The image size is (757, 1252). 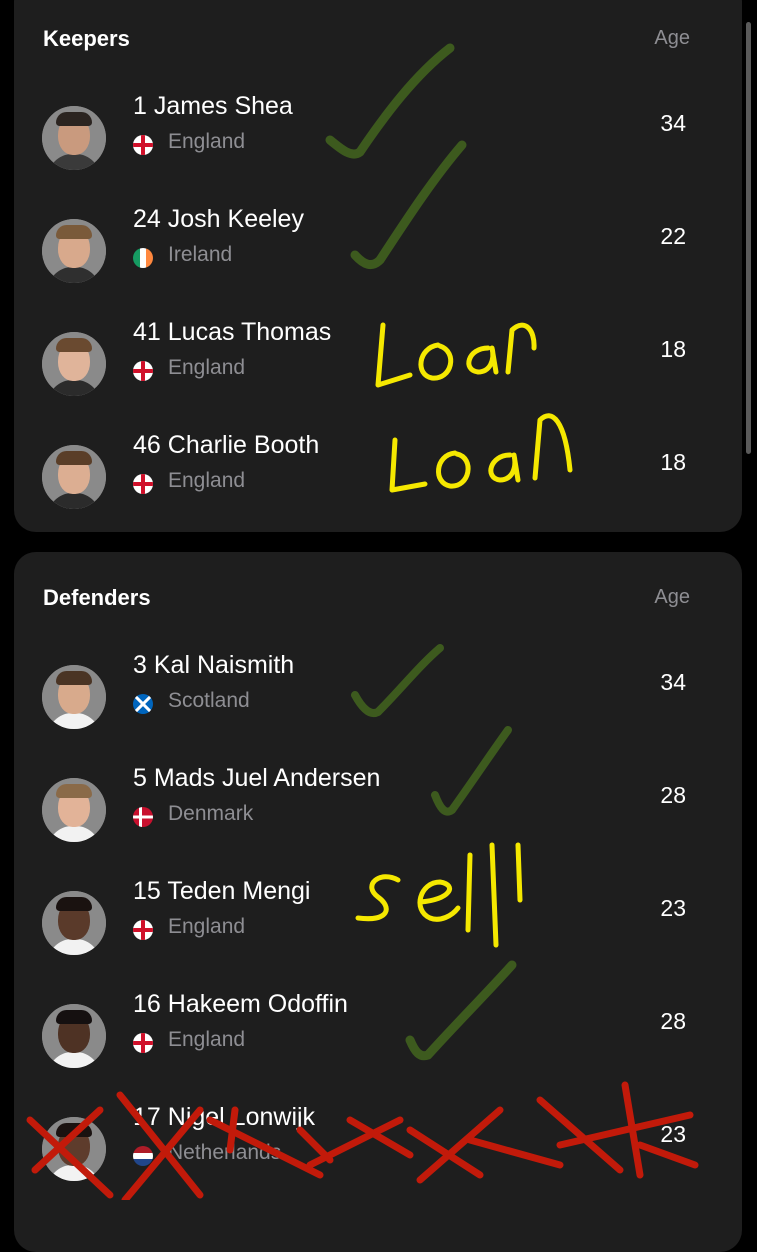 What do you see at coordinates (143, 817) in the screenshot?
I see `denmark-flag-icon` at bounding box center [143, 817].